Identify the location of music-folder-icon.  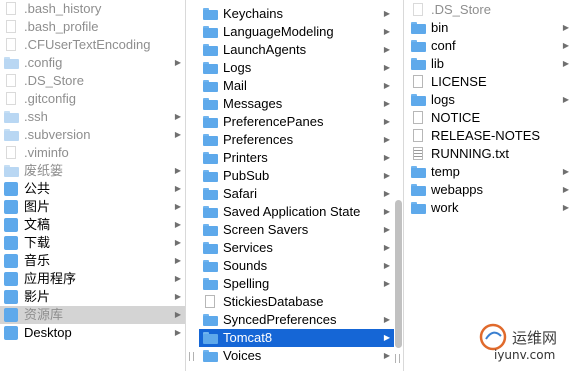
(11, 261).